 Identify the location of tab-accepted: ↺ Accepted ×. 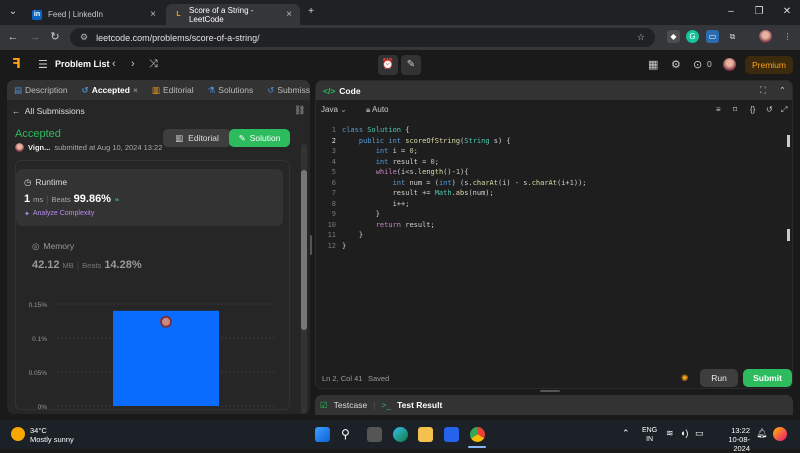
(110, 90).